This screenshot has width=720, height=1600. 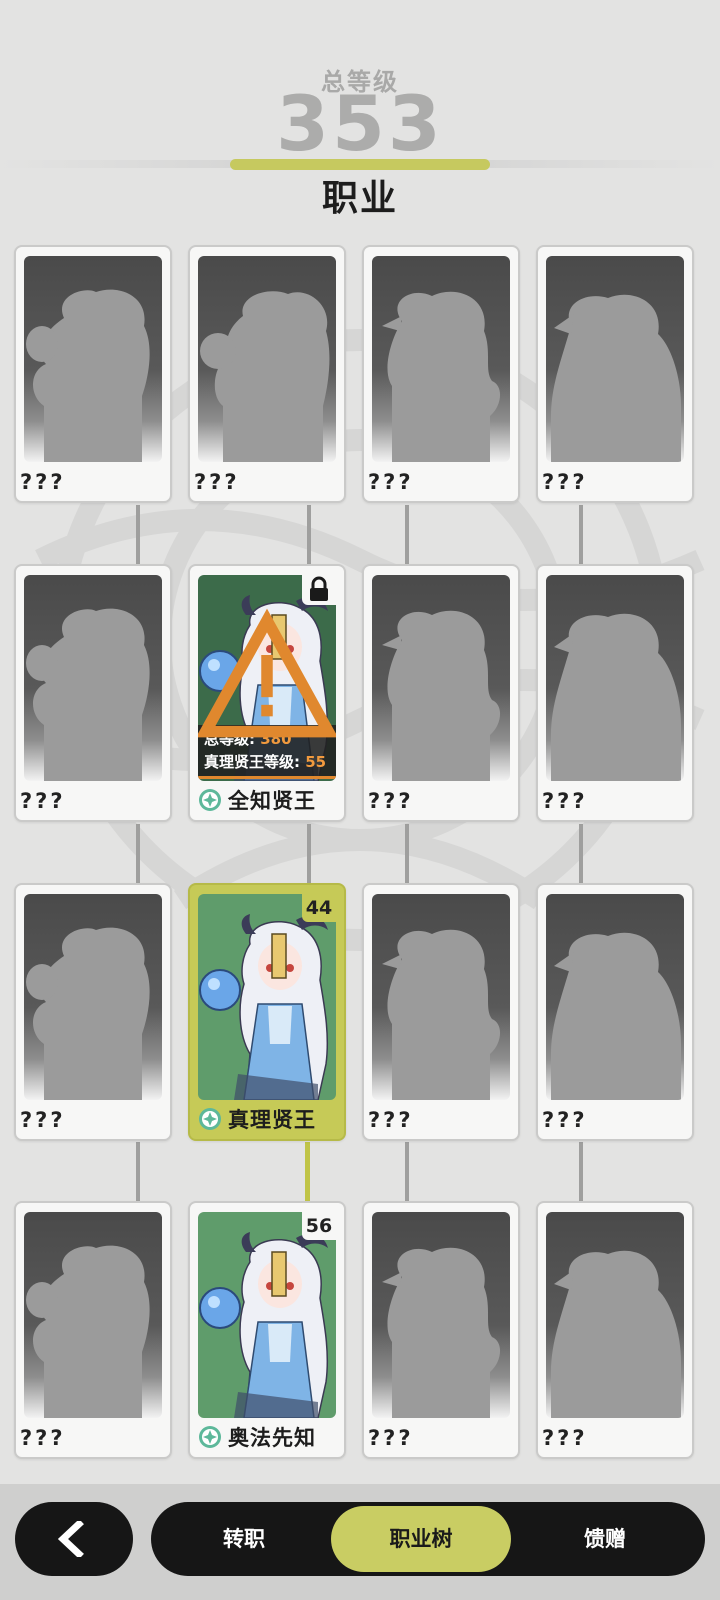 I want to click on tab-gift: 馈赠, so click(x=605, y=1539).